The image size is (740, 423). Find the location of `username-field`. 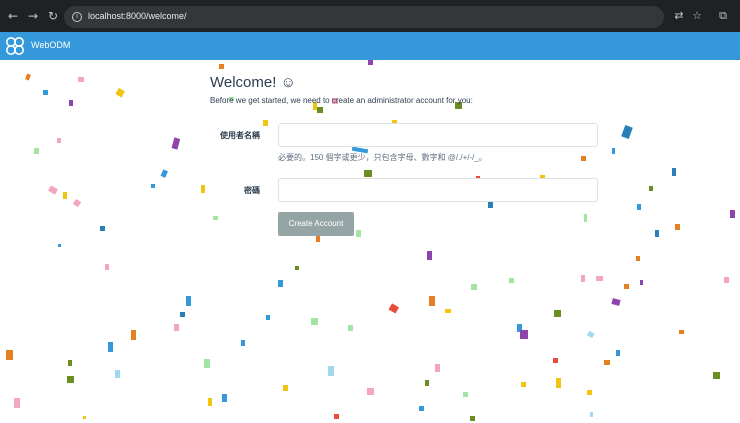

username-field is located at coordinates (438, 135).